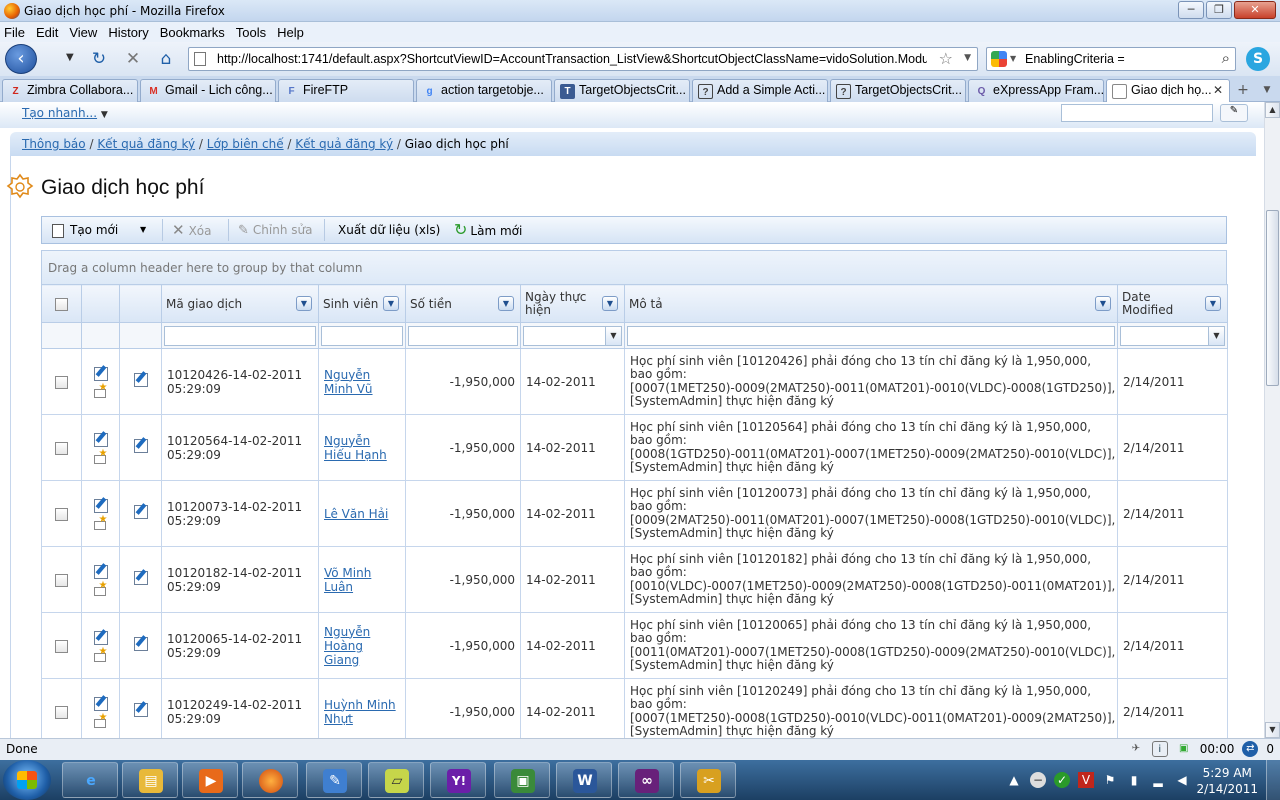 The height and width of the screenshot is (800, 1280). What do you see at coordinates (1013, 58) in the screenshot?
I see `search-engine-dropdown-icon: ▼` at bounding box center [1013, 58].